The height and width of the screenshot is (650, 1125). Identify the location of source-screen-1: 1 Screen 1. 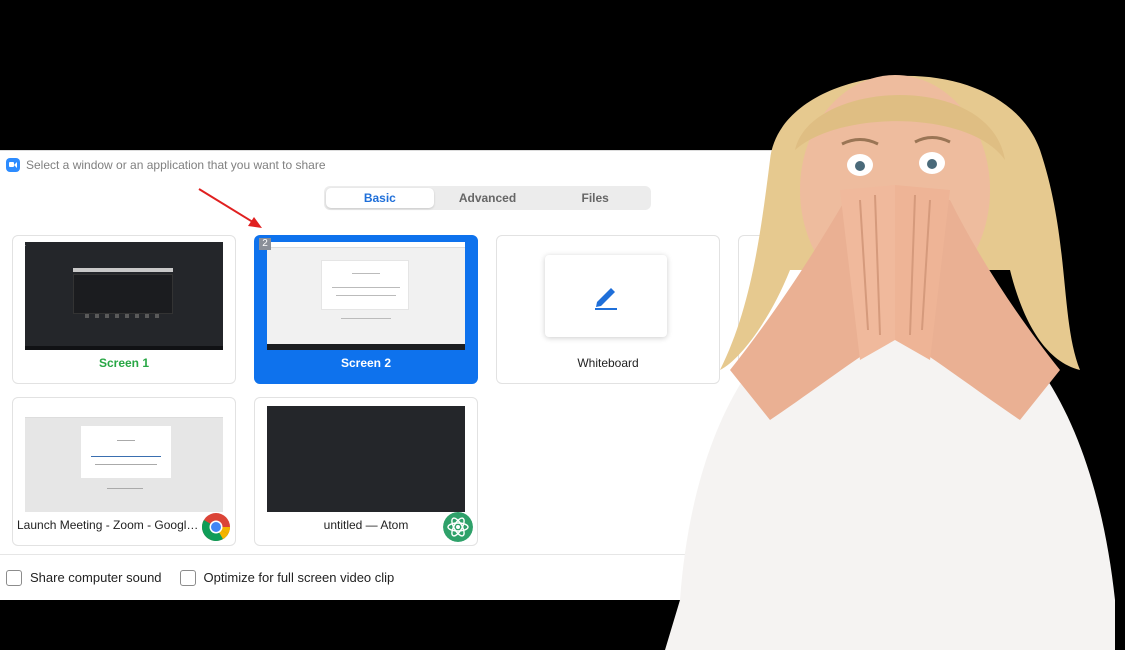
(124, 309).